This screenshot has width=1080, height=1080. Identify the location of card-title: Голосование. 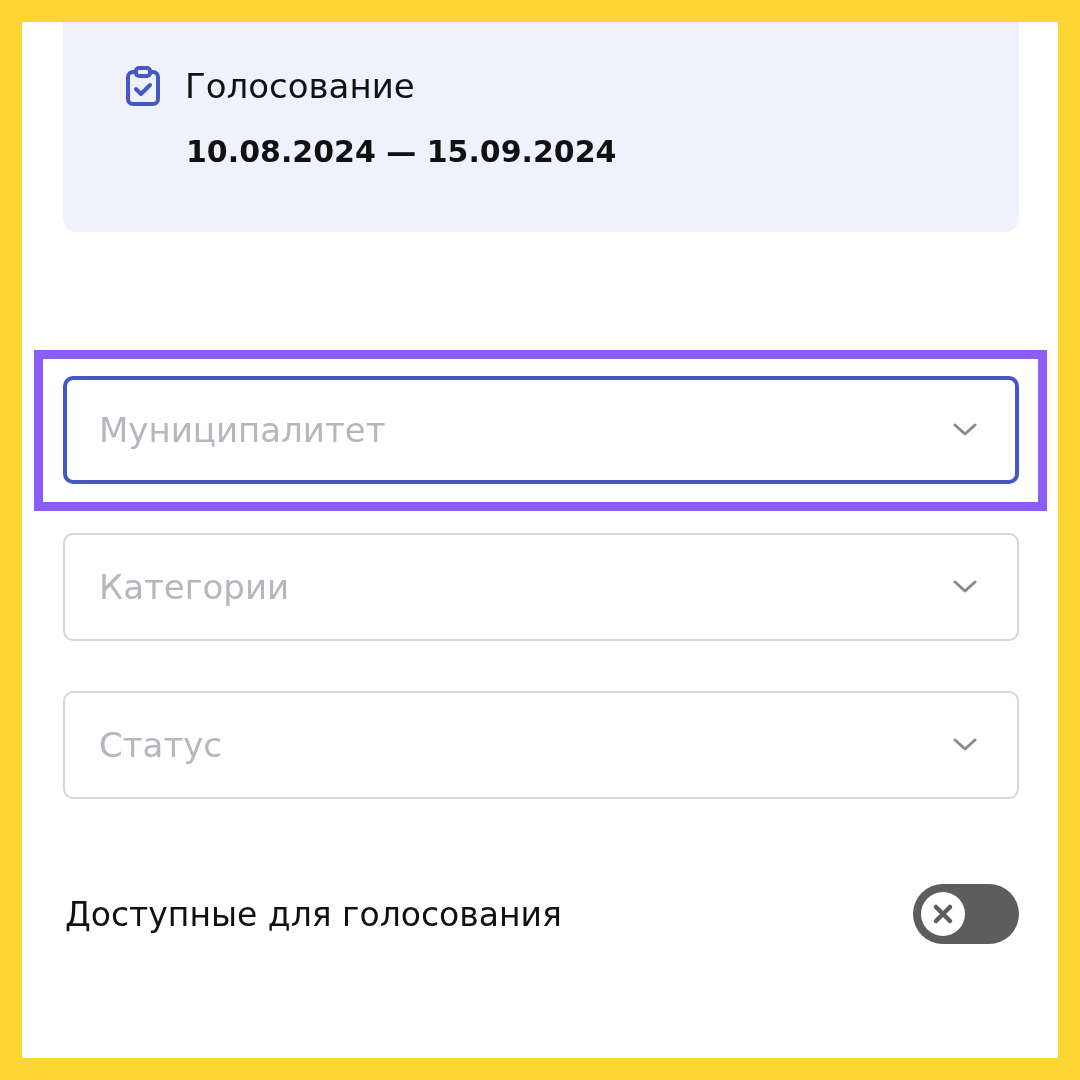
(300, 86).